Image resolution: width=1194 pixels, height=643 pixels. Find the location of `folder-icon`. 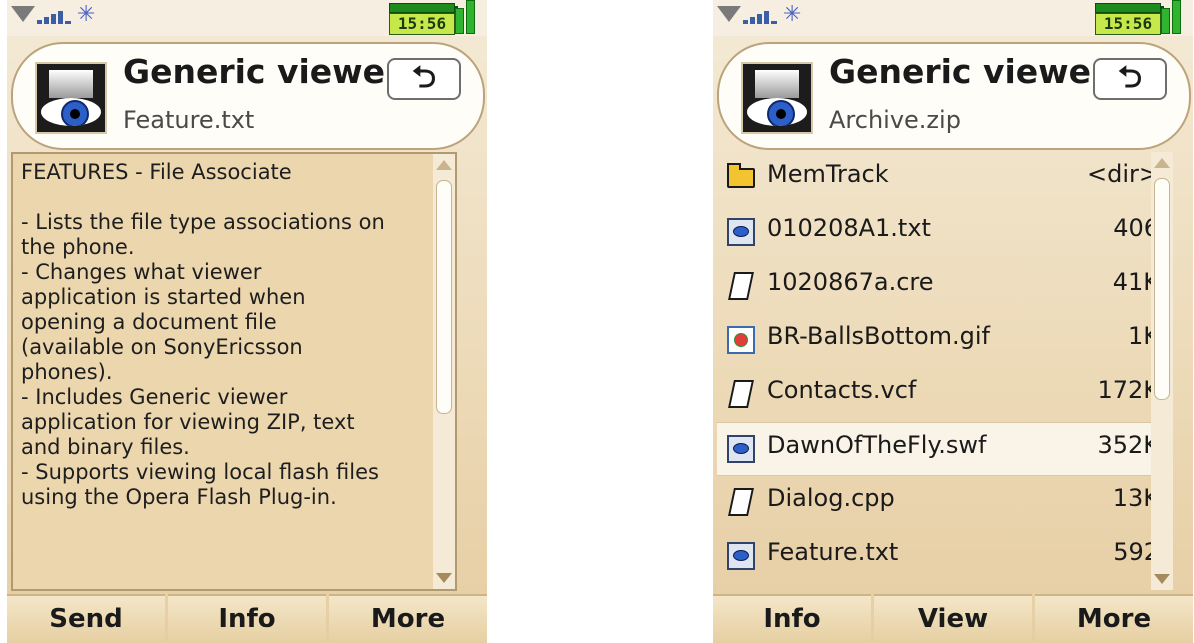

folder-icon is located at coordinates (741, 175).